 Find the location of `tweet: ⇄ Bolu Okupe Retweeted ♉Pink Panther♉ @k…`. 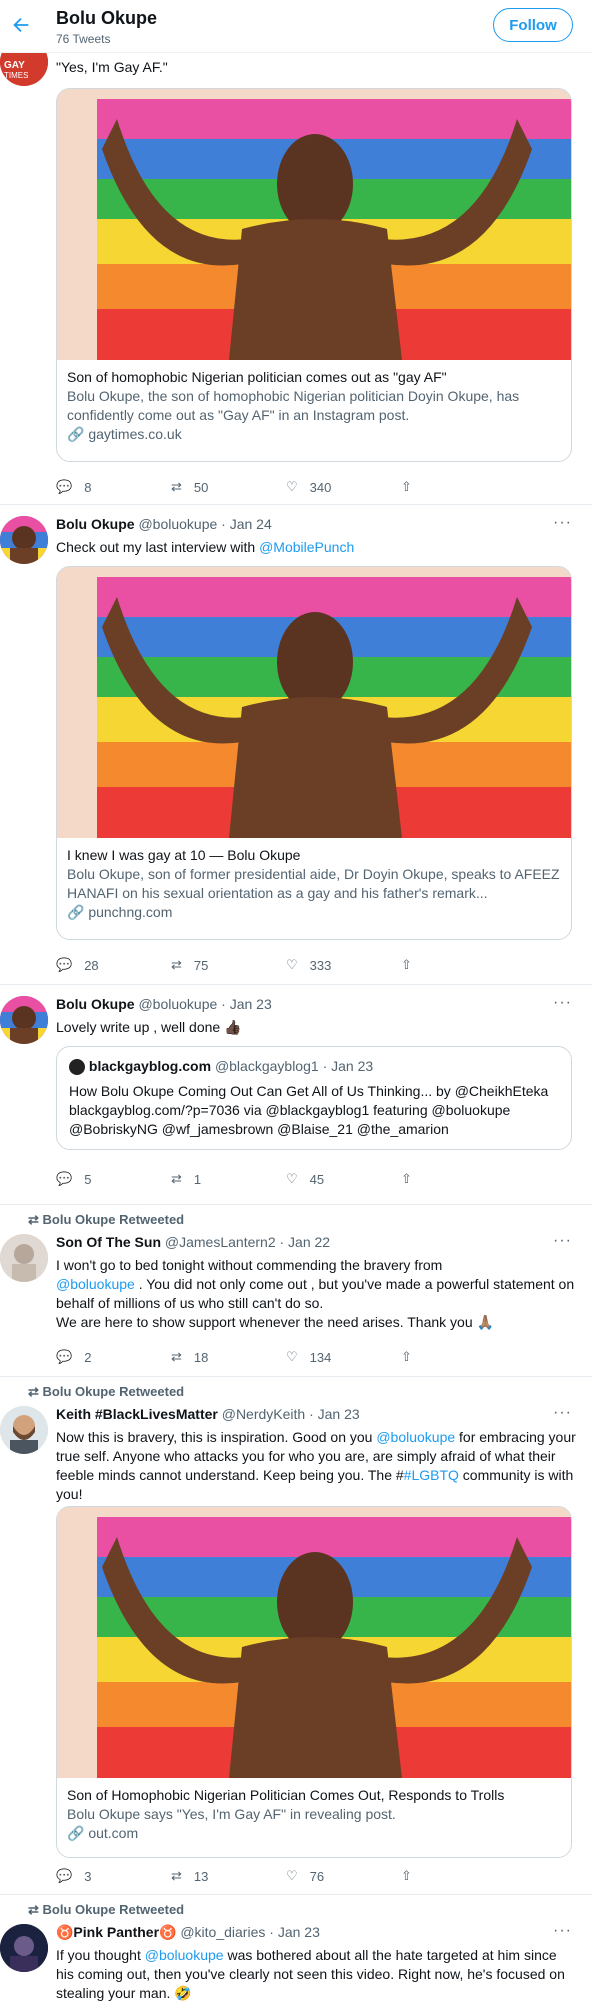

tweet: ⇄ Bolu Okupe Retweeted ♉Pink Panther♉ @k… is located at coordinates (296, 1947).